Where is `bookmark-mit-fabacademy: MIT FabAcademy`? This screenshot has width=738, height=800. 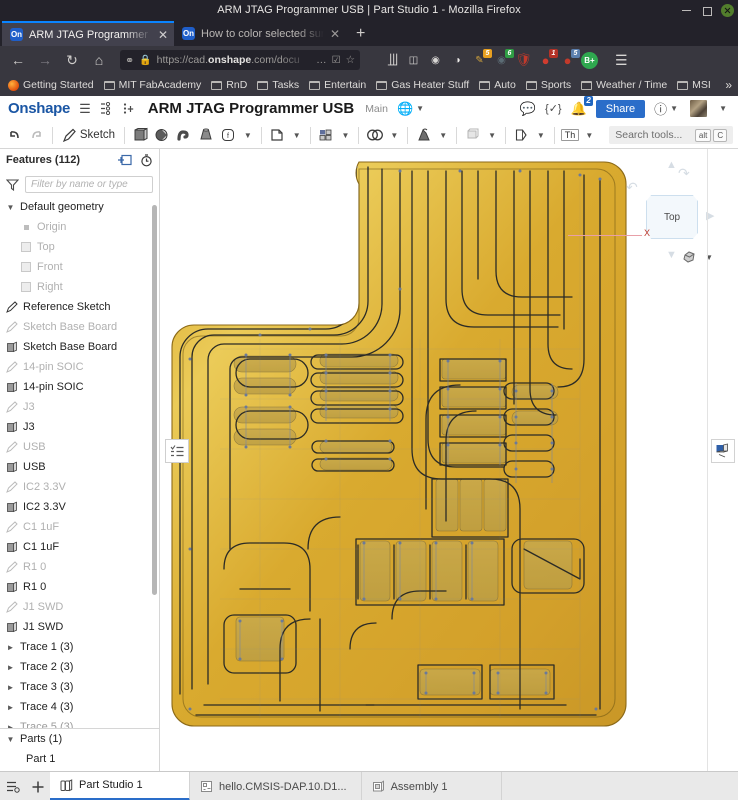
bookmark-mit-fabacademy: MIT FabAcademy is located at coordinates (153, 85).